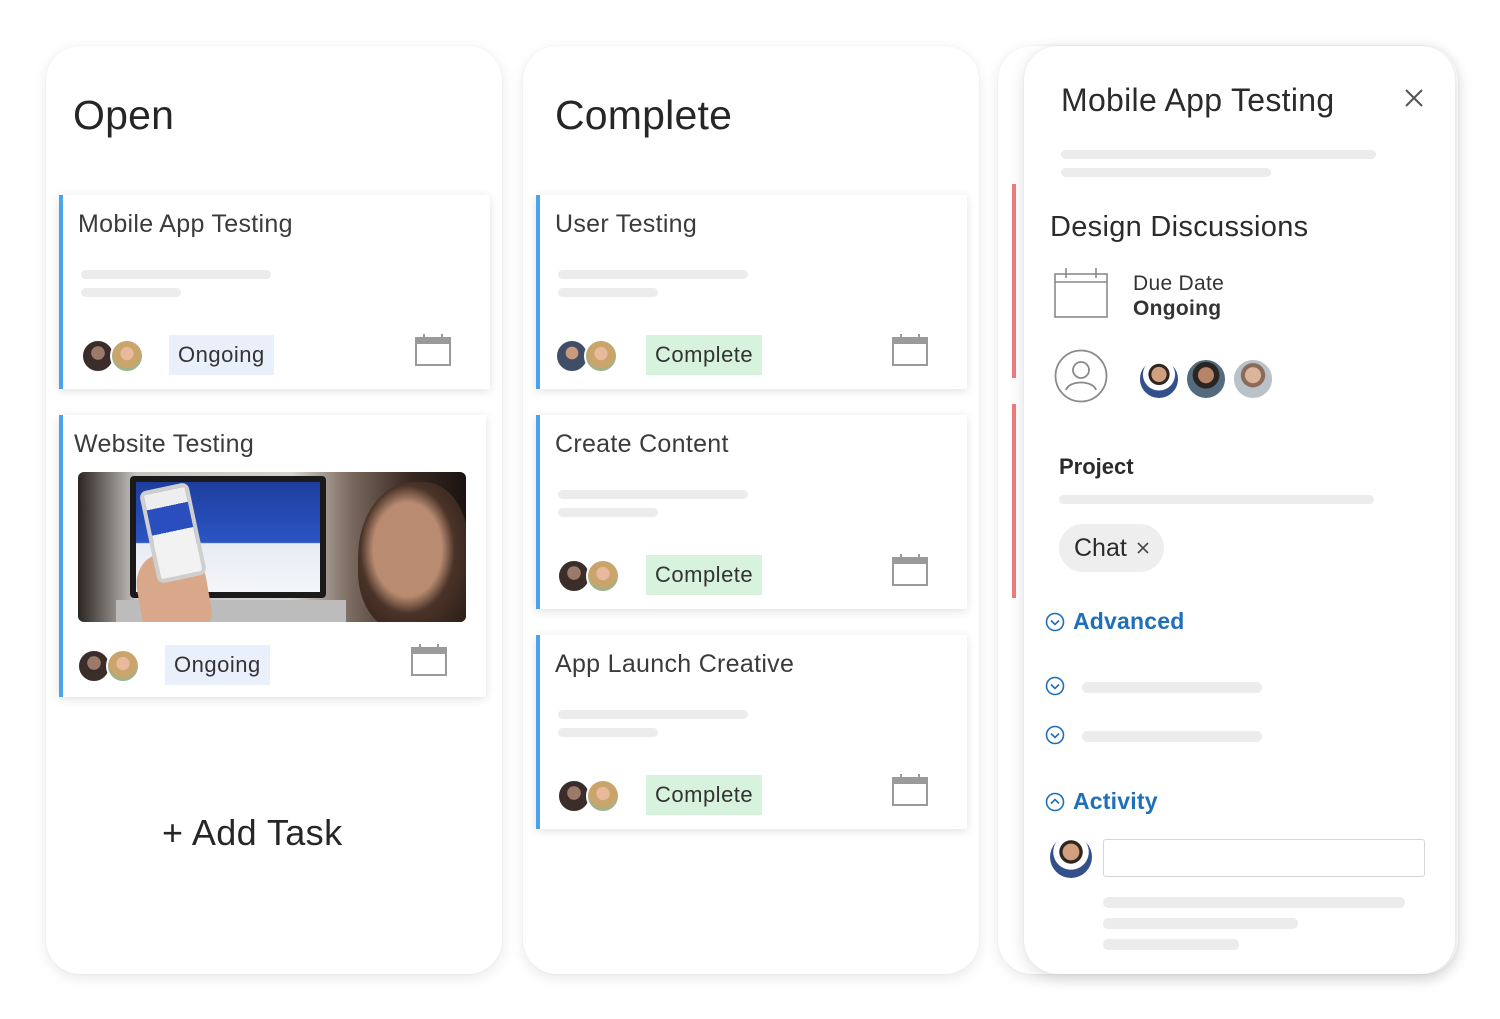 Image resolution: width=1500 pixels, height=1019 pixels. I want to click on user-icon, so click(1081, 376).